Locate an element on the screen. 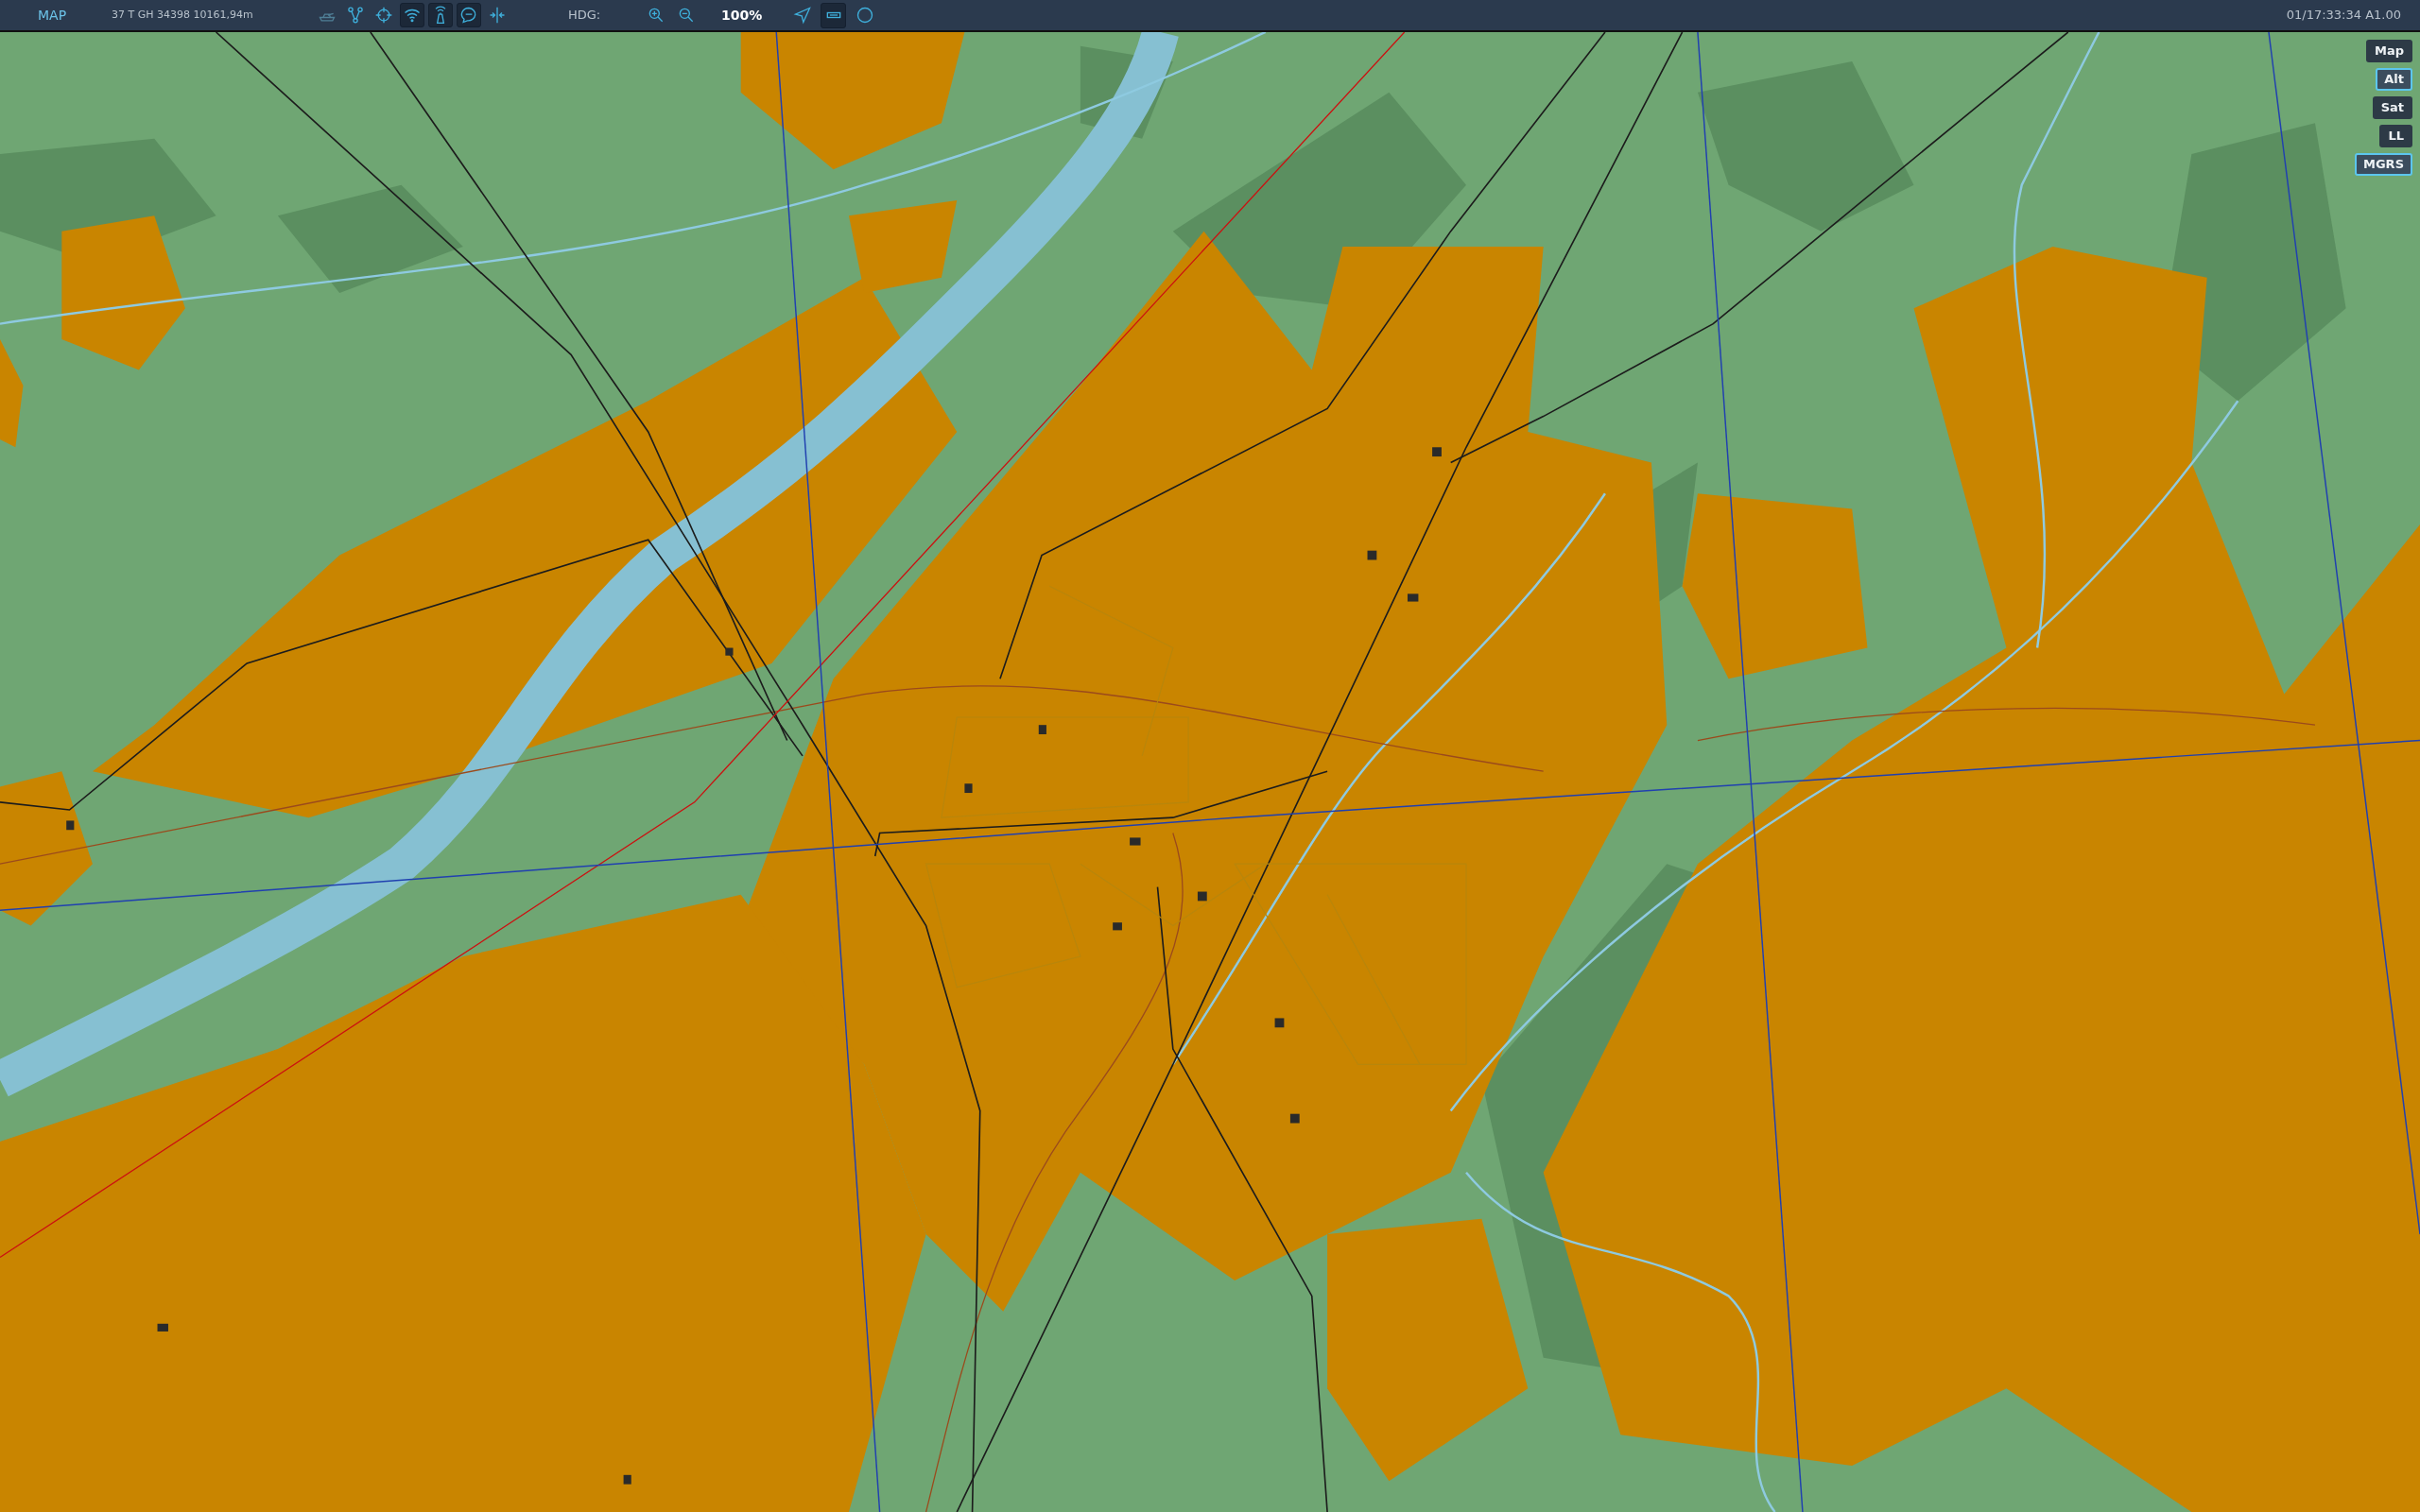  map-tool-button is located at coordinates (833, 15).